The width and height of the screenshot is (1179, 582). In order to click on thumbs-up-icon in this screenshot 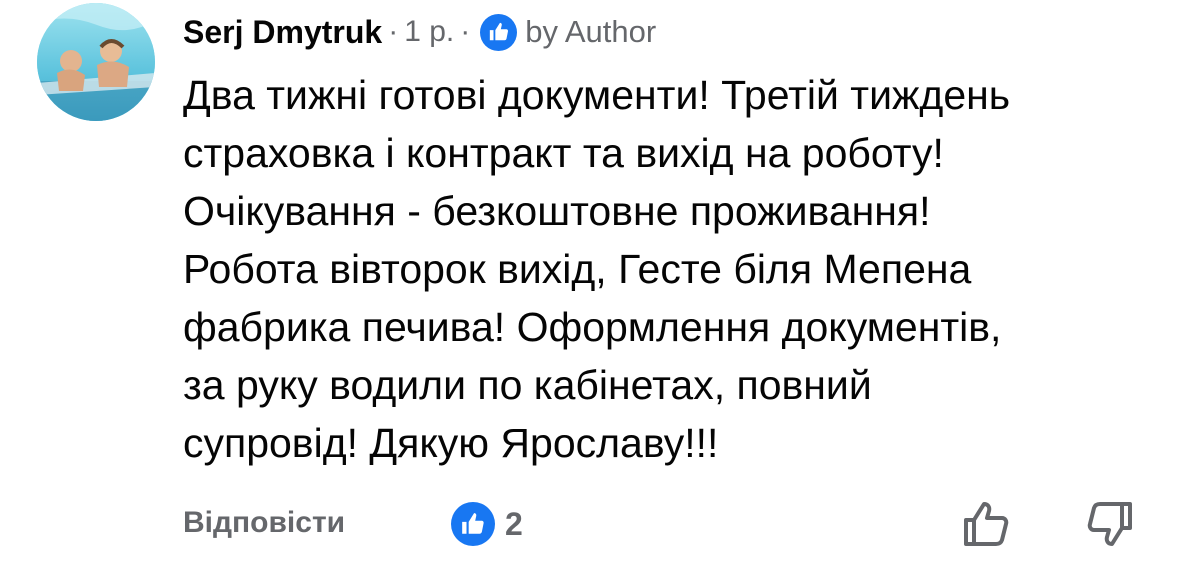, I will do `click(473, 524)`.